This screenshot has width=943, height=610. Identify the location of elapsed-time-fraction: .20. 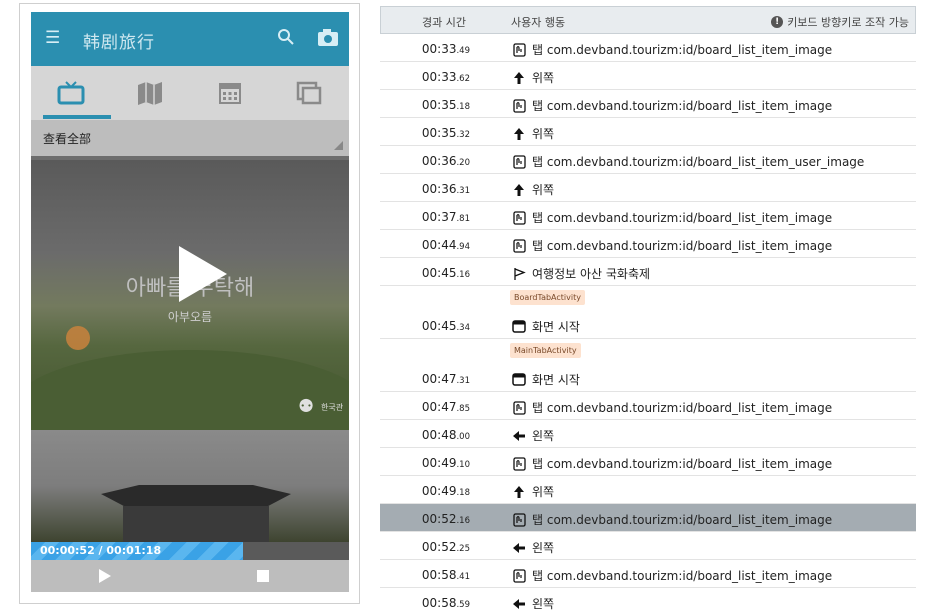
(463, 163).